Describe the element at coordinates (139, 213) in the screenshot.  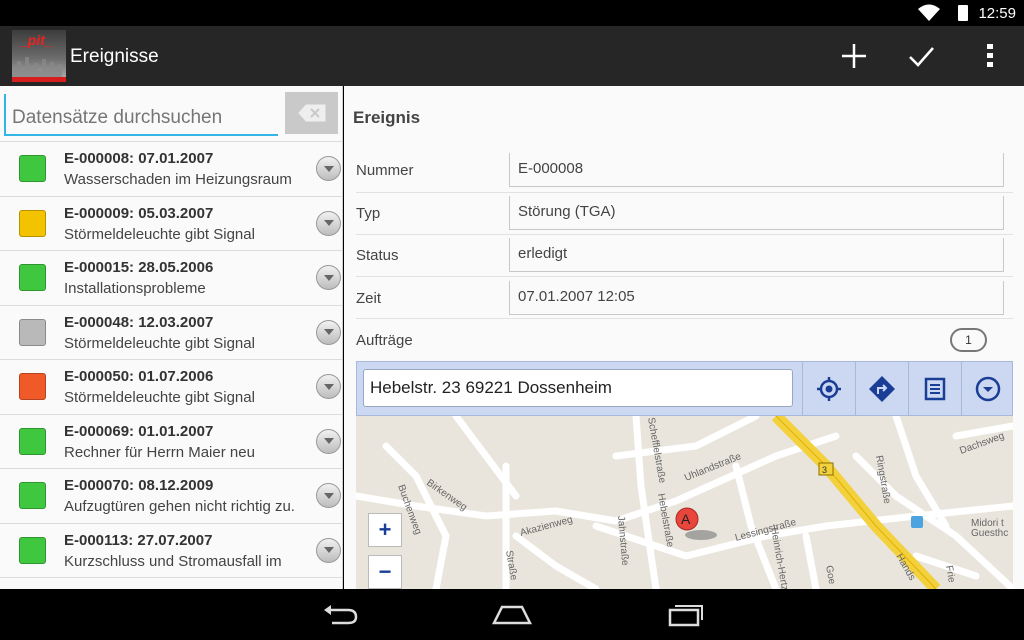
I see `item-title: E-000009: 05.03.2007` at that location.